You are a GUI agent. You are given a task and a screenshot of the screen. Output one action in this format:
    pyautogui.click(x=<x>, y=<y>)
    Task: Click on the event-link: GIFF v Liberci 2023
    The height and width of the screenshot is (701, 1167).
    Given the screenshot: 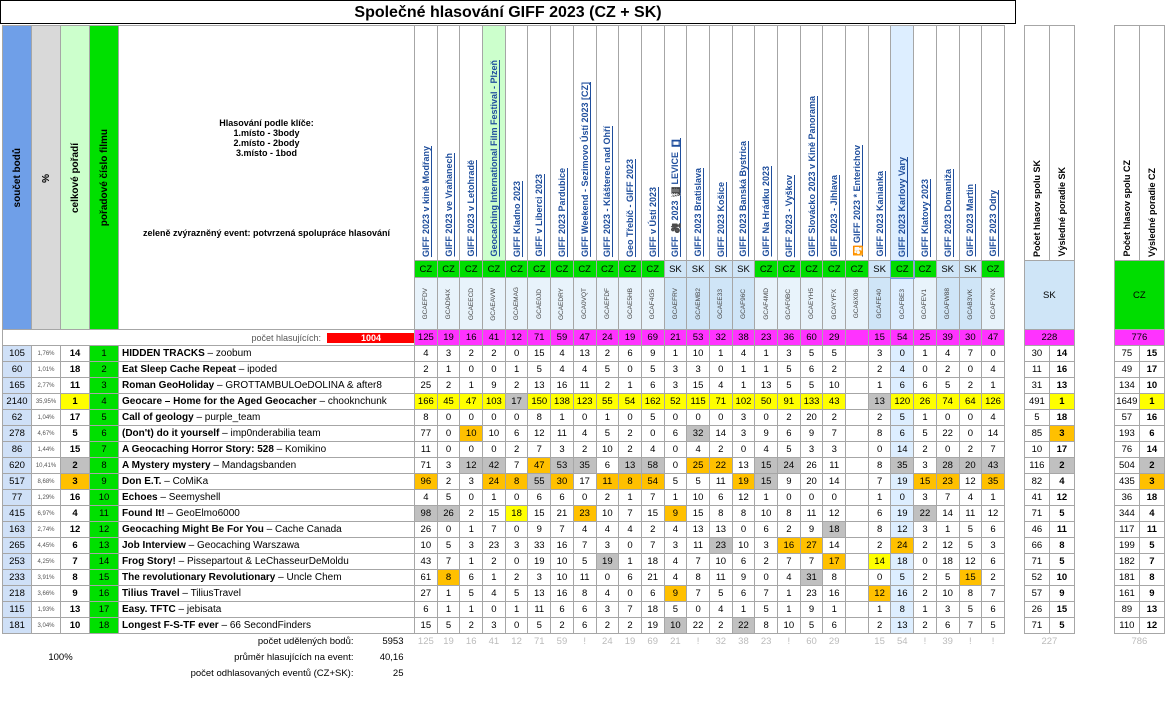 What is the action you would take?
    pyautogui.click(x=539, y=213)
    